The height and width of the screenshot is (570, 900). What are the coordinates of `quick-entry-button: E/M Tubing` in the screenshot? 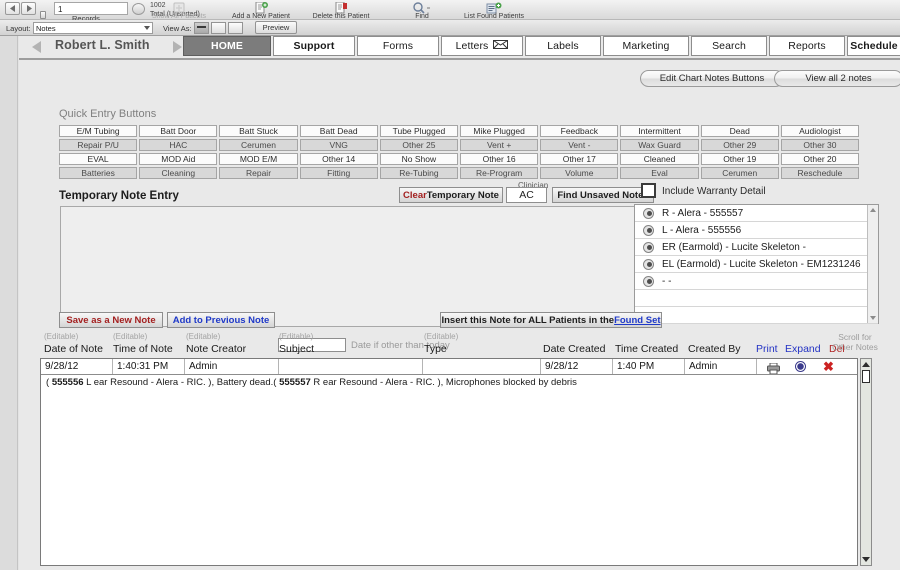 It's located at (98, 131).